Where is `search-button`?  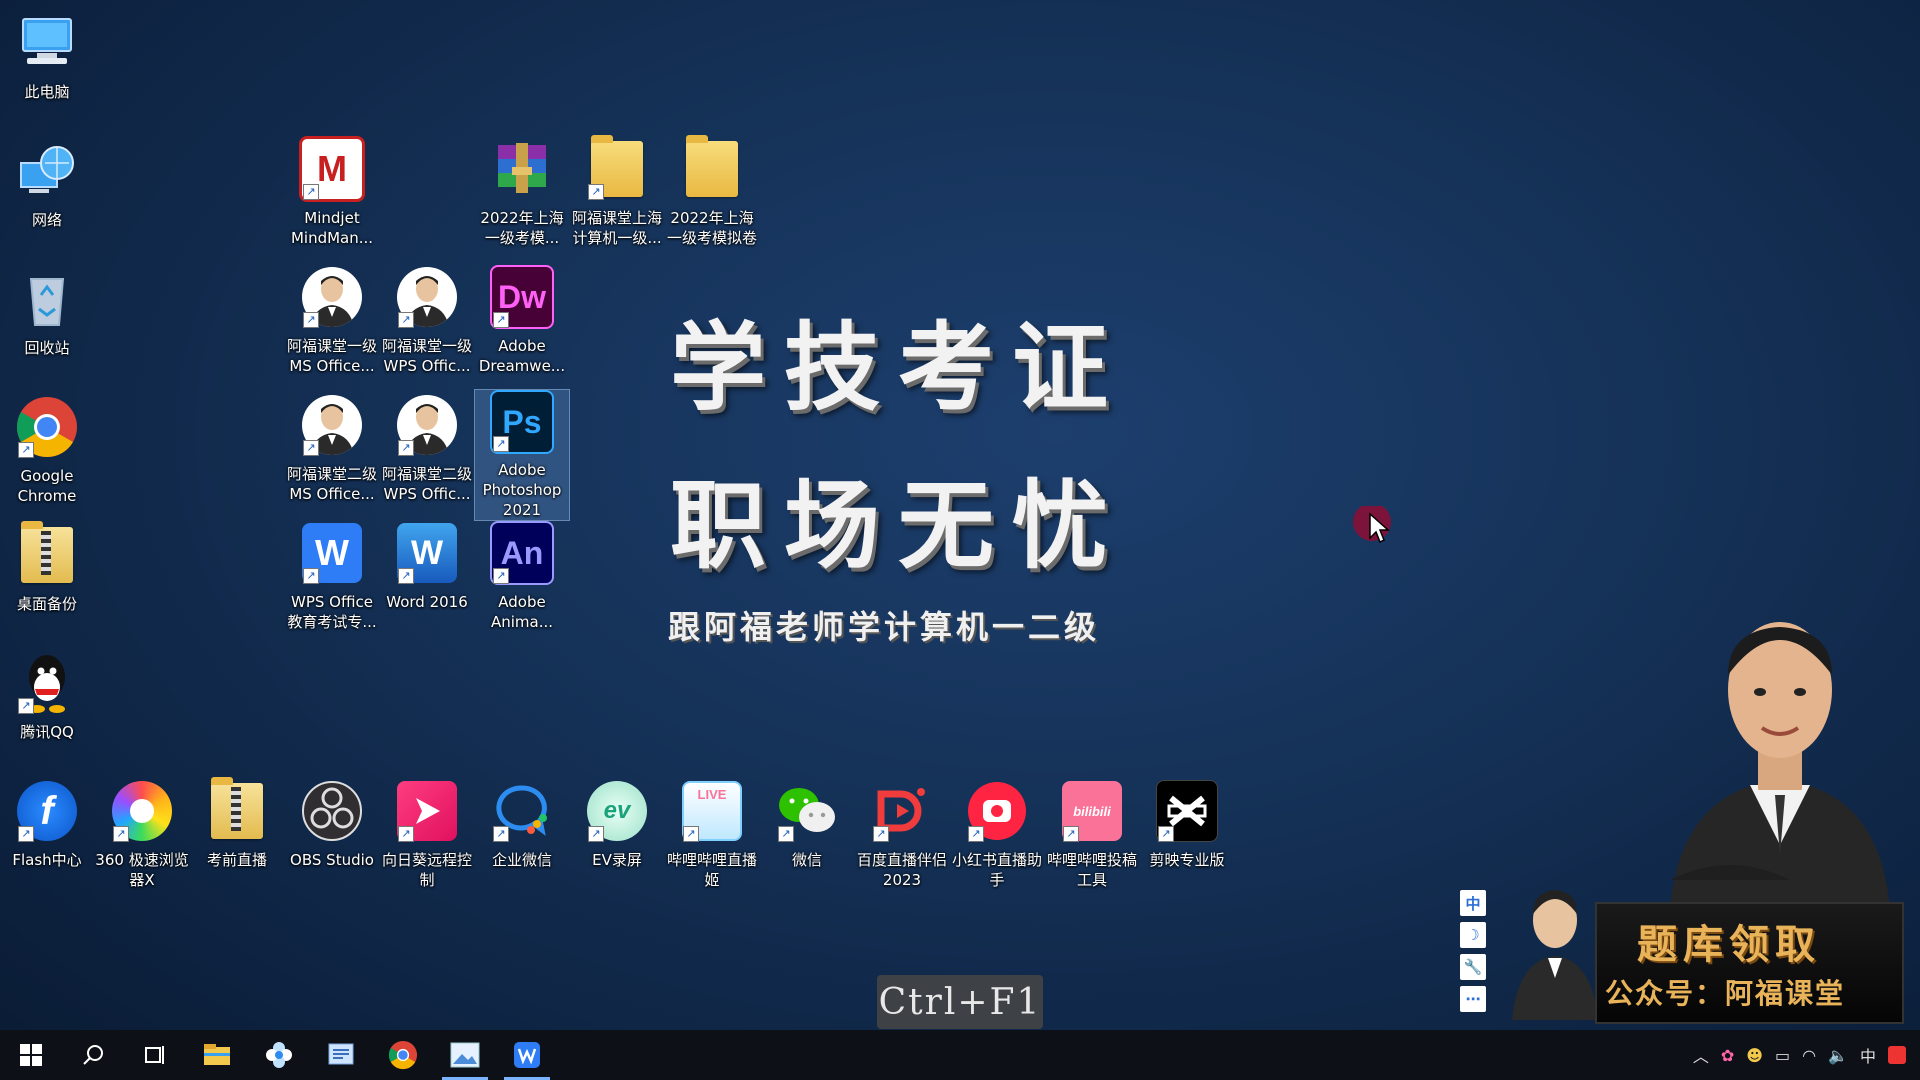
search-button is located at coordinates (93, 1055).